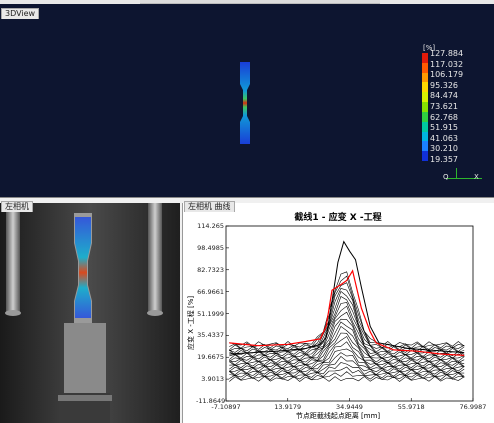 Image resolution: width=494 pixels, height=423 pixels. What do you see at coordinates (444, 138) in the screenshot?
I see `legend-value: 41.063` at bounding box center [444, 138].